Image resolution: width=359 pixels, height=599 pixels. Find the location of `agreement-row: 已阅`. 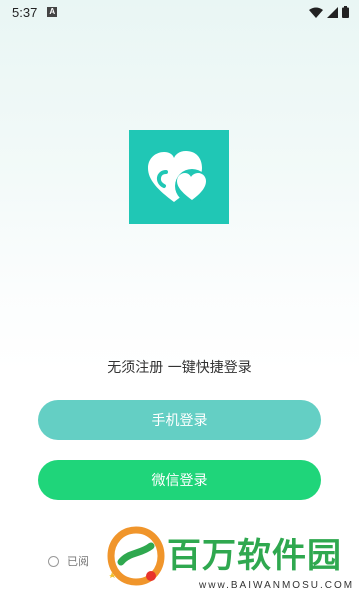

agreement-row: 已阅 is located at coordinates (68, 561).